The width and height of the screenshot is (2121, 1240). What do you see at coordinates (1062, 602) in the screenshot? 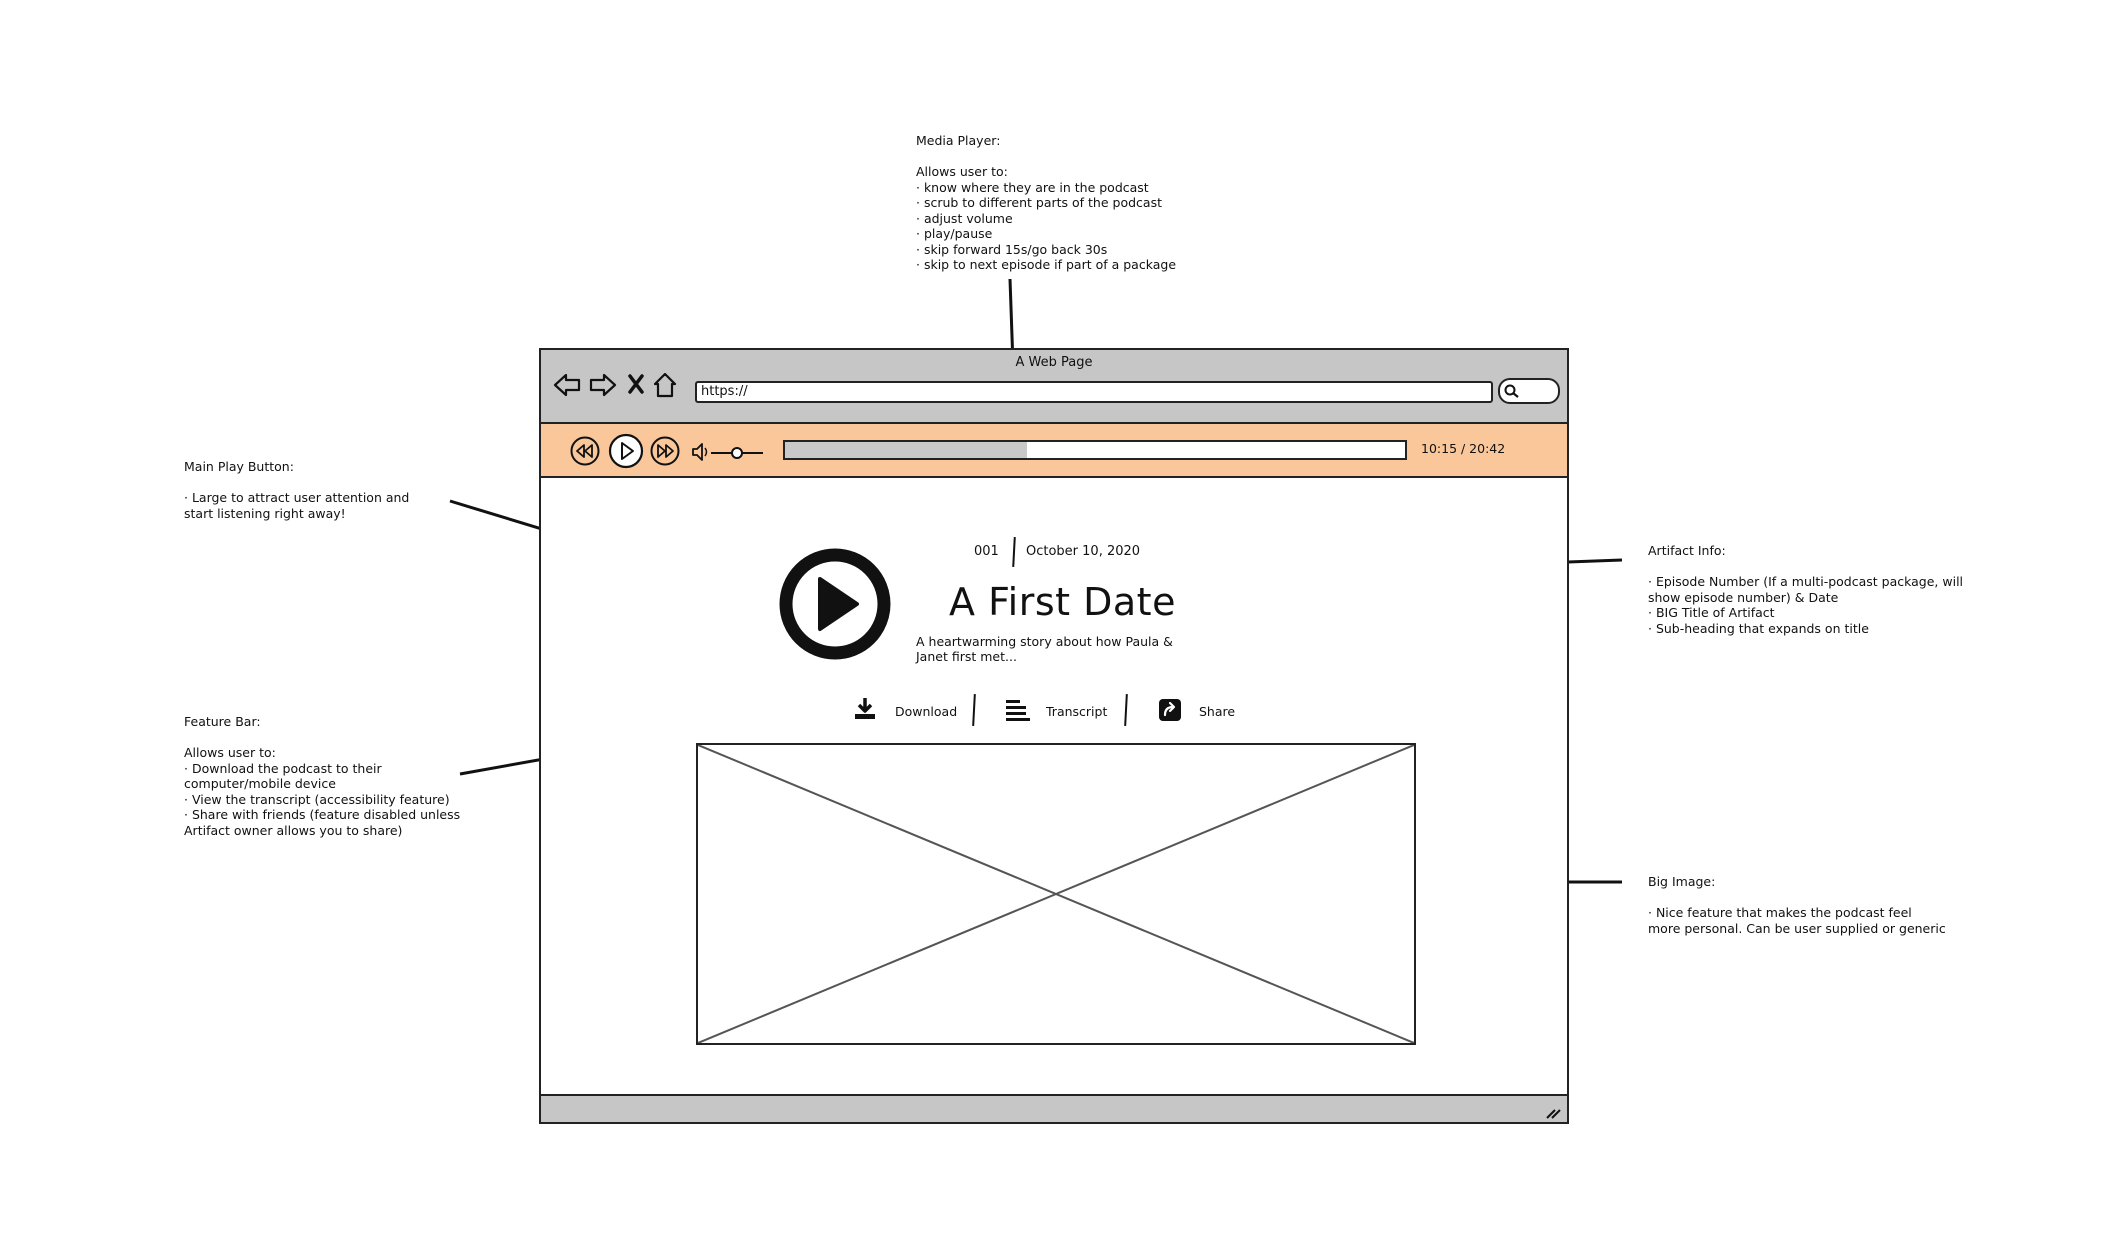
I see `episode-title: A First Date` at bounding box center [1062, 602].